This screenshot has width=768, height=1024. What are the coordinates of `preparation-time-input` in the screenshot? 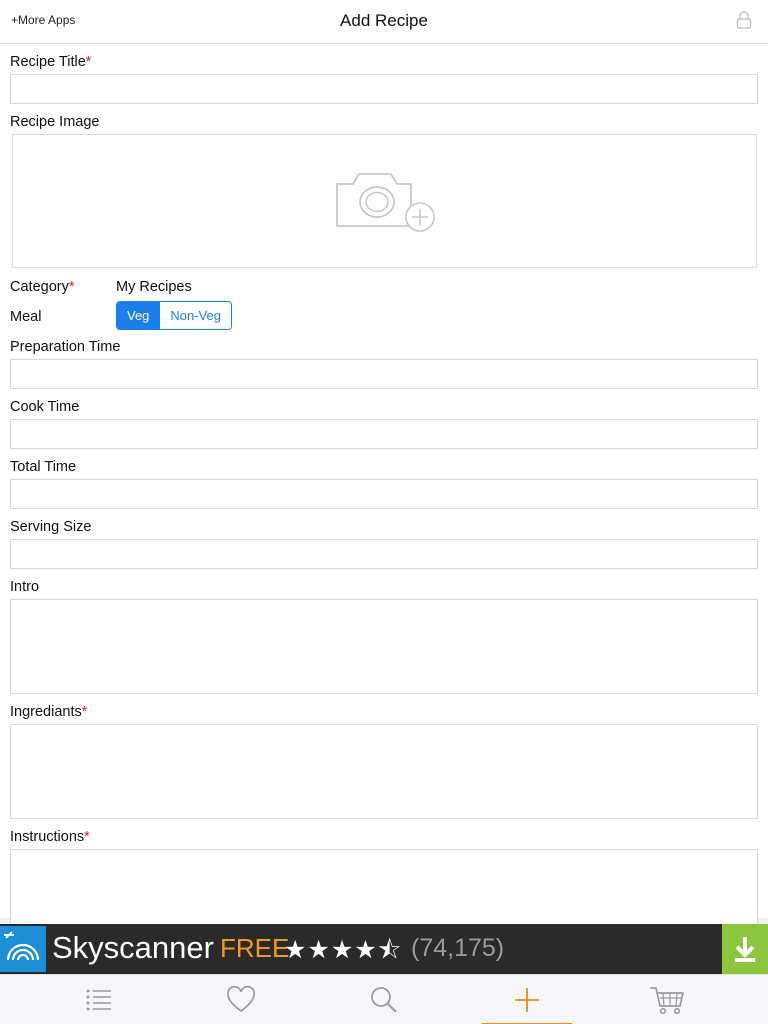 It's located at (384, 374).